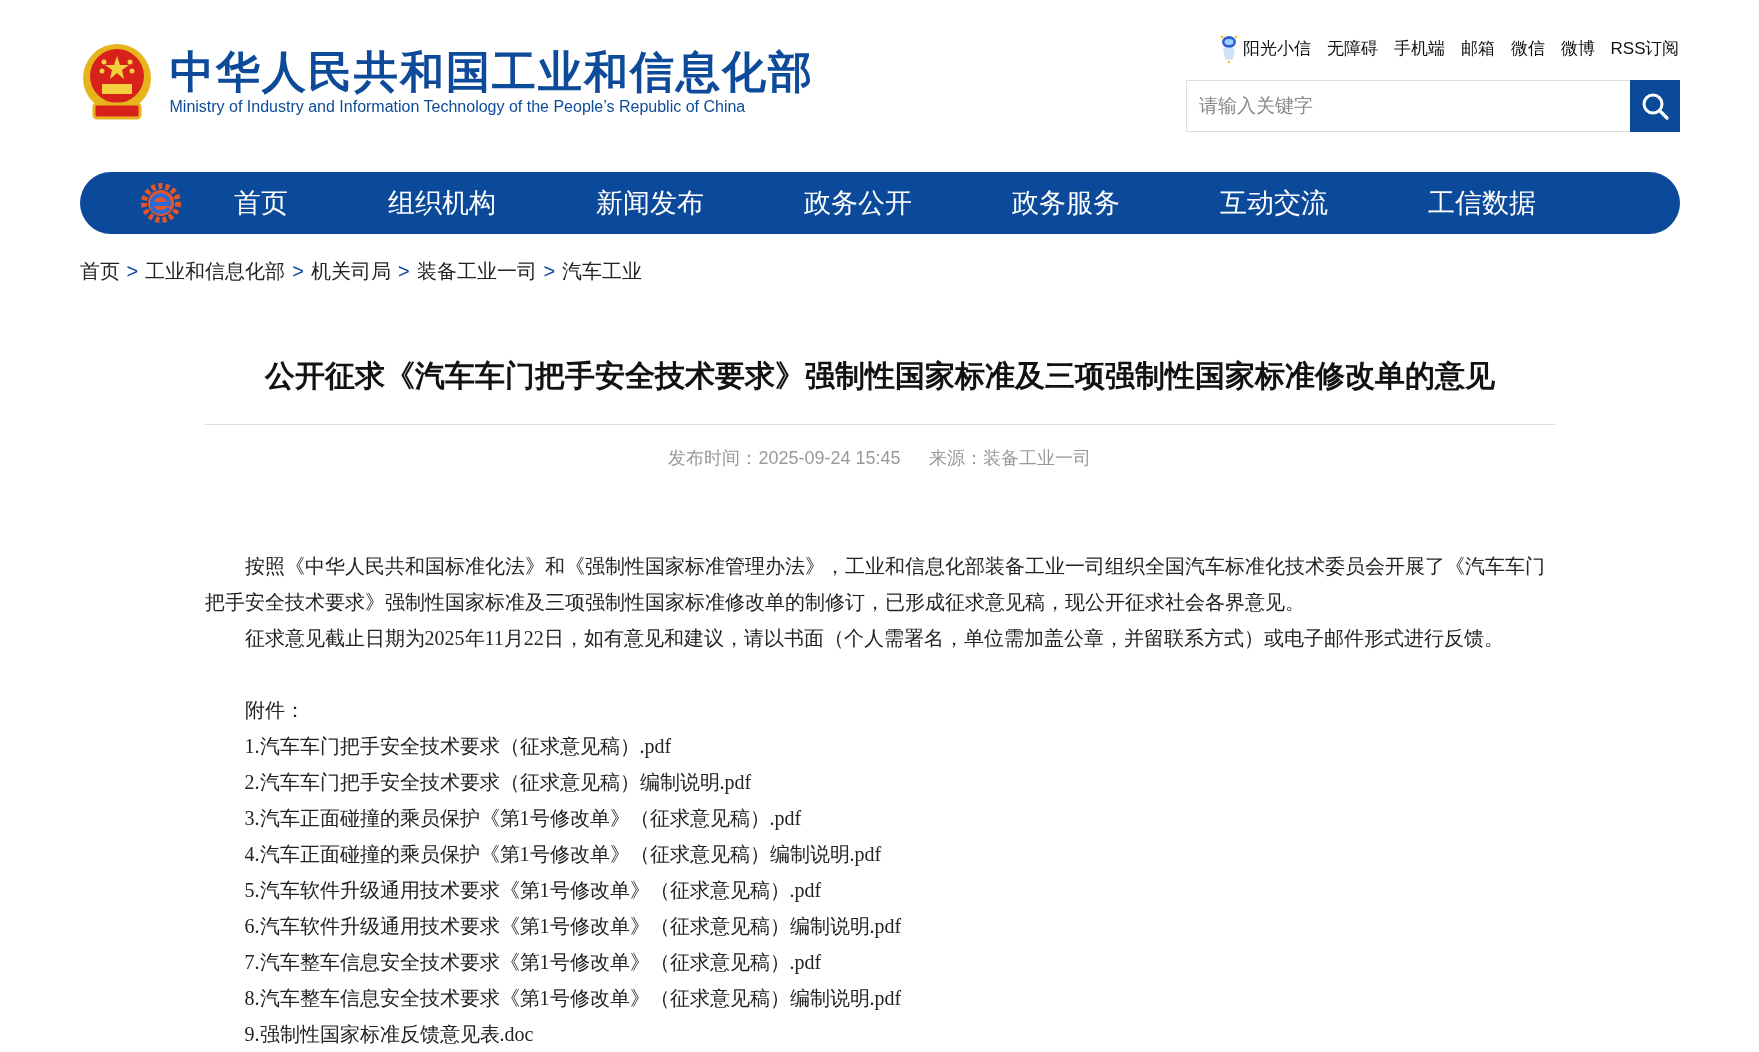 The height and width of the screenshot is (1052, 1759). What do you see at coordinates (441, 203) in the screenshot?
I see `nav-link: 组织机构` at bounding box center [441, 203].